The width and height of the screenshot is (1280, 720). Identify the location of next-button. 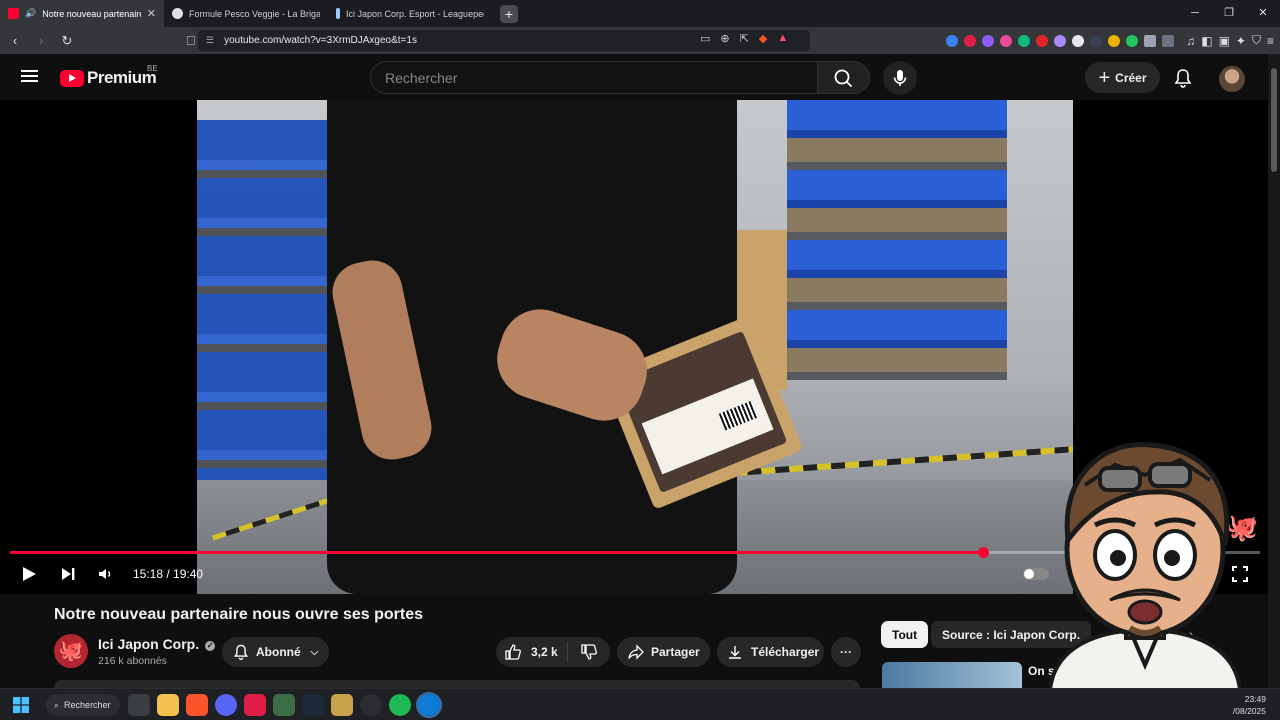
(68, 574).